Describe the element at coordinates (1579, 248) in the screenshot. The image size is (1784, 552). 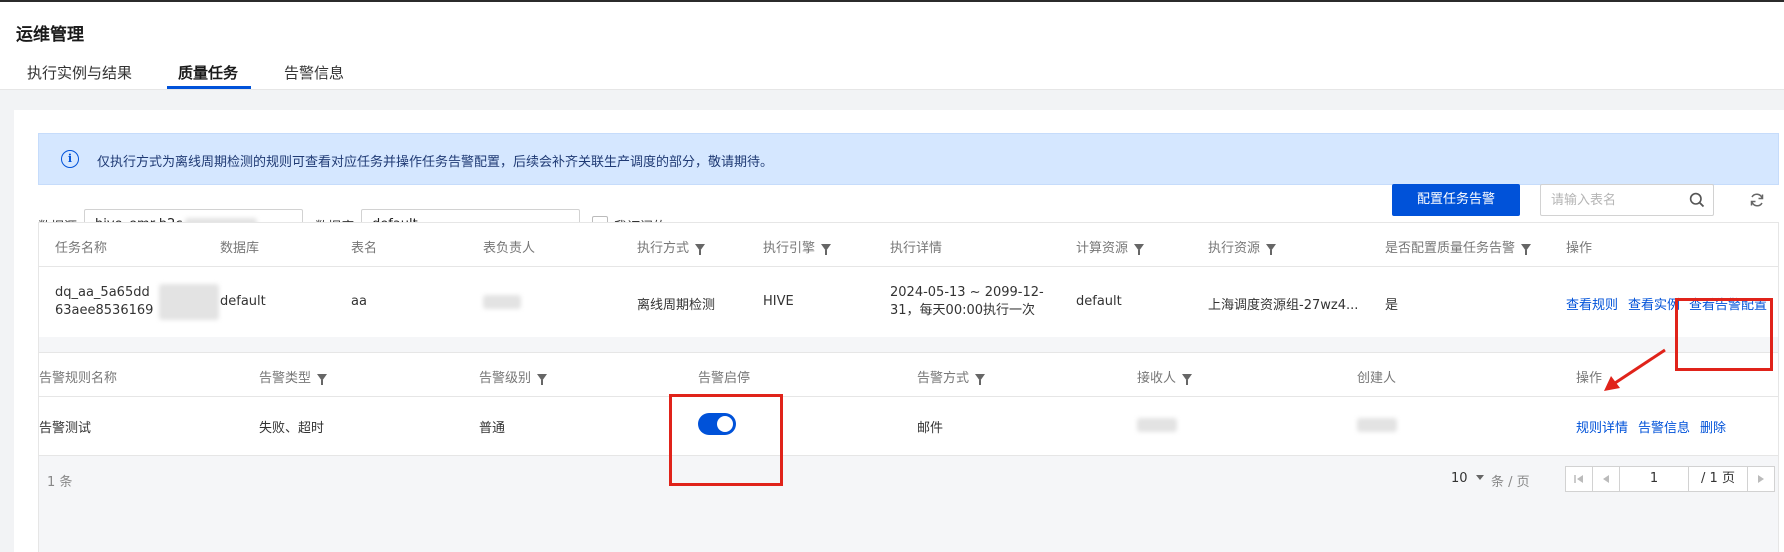
I see `header-actions: 操作` at that location.